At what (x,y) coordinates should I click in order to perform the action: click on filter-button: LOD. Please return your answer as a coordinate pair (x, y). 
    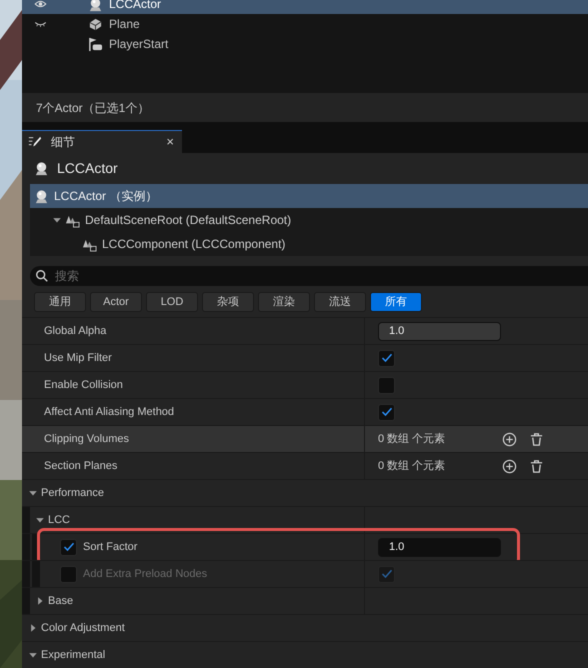
    Looking at the image, I should click on (172, 302).